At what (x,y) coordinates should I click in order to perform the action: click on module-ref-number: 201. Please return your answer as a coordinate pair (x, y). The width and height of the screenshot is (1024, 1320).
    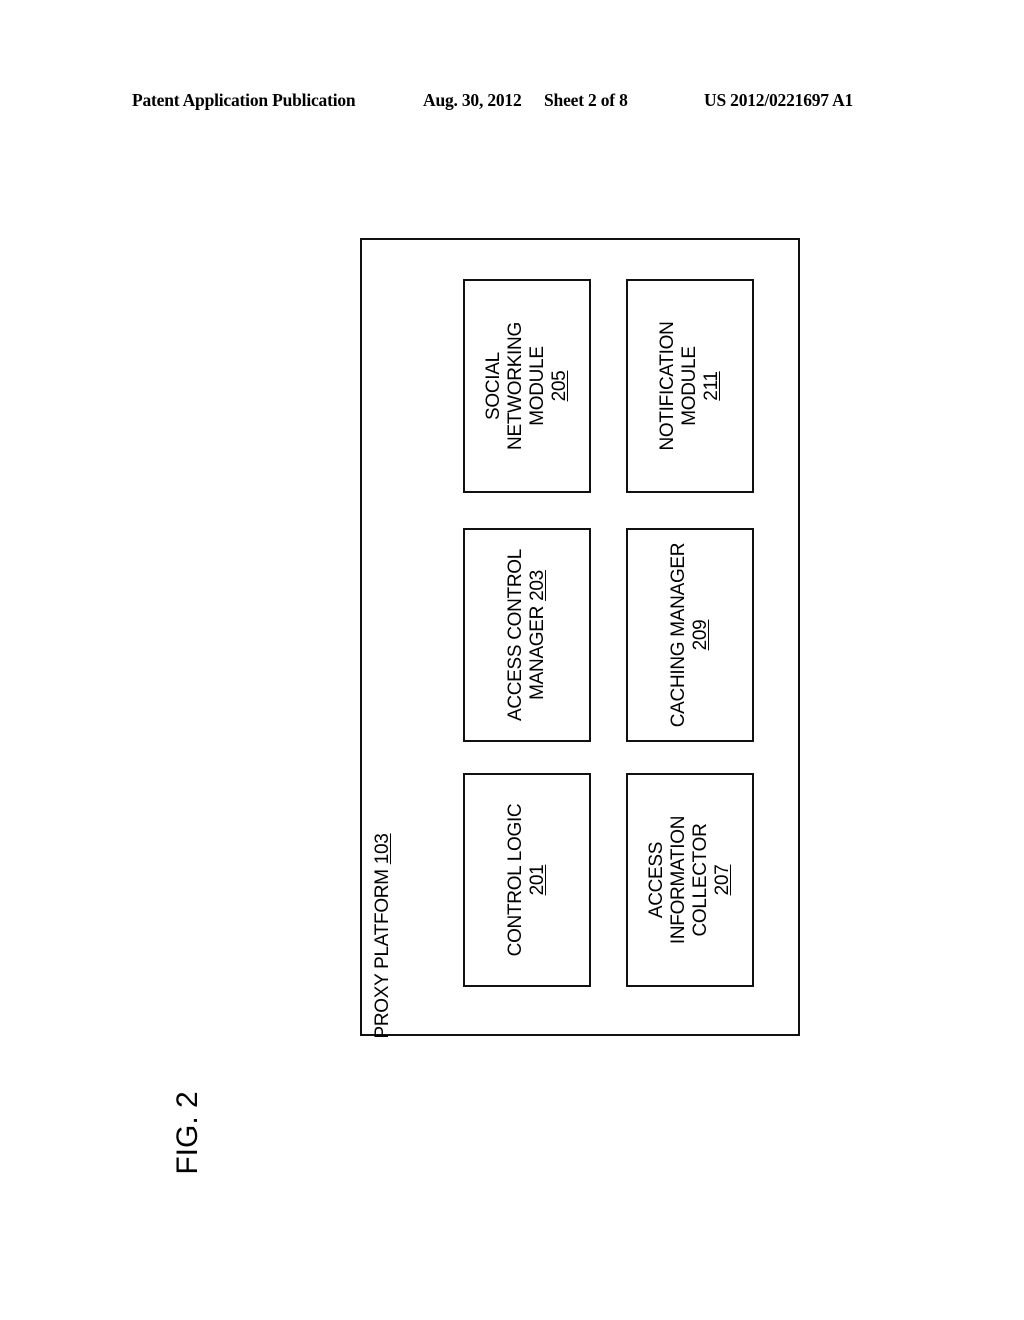
    Looking at the image, I should click on (537, 880).